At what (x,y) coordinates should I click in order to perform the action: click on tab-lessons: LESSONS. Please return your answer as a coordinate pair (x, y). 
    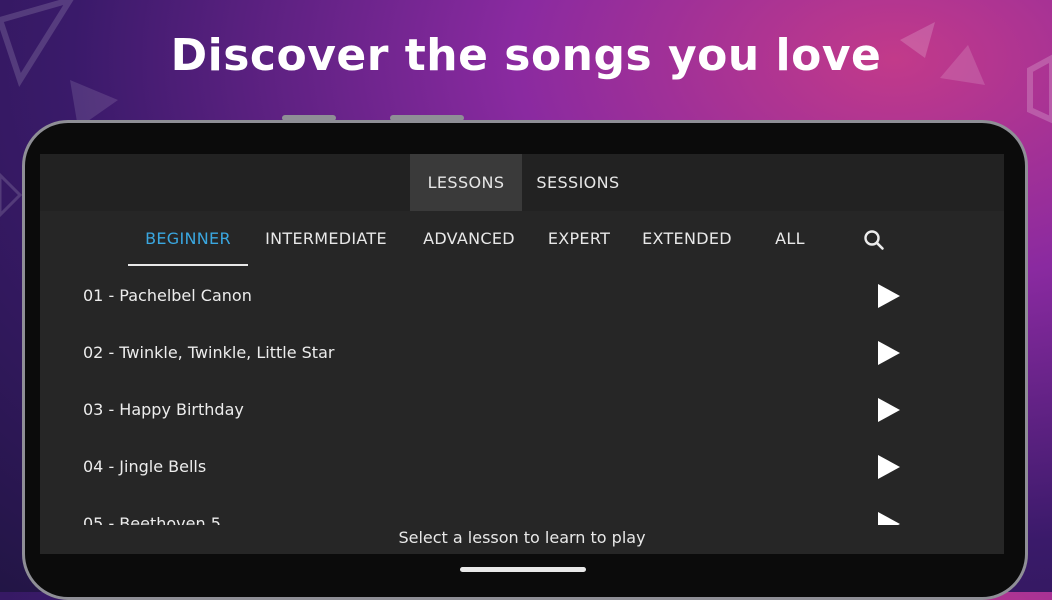
    Looking at the image, I should click on (466, 182).